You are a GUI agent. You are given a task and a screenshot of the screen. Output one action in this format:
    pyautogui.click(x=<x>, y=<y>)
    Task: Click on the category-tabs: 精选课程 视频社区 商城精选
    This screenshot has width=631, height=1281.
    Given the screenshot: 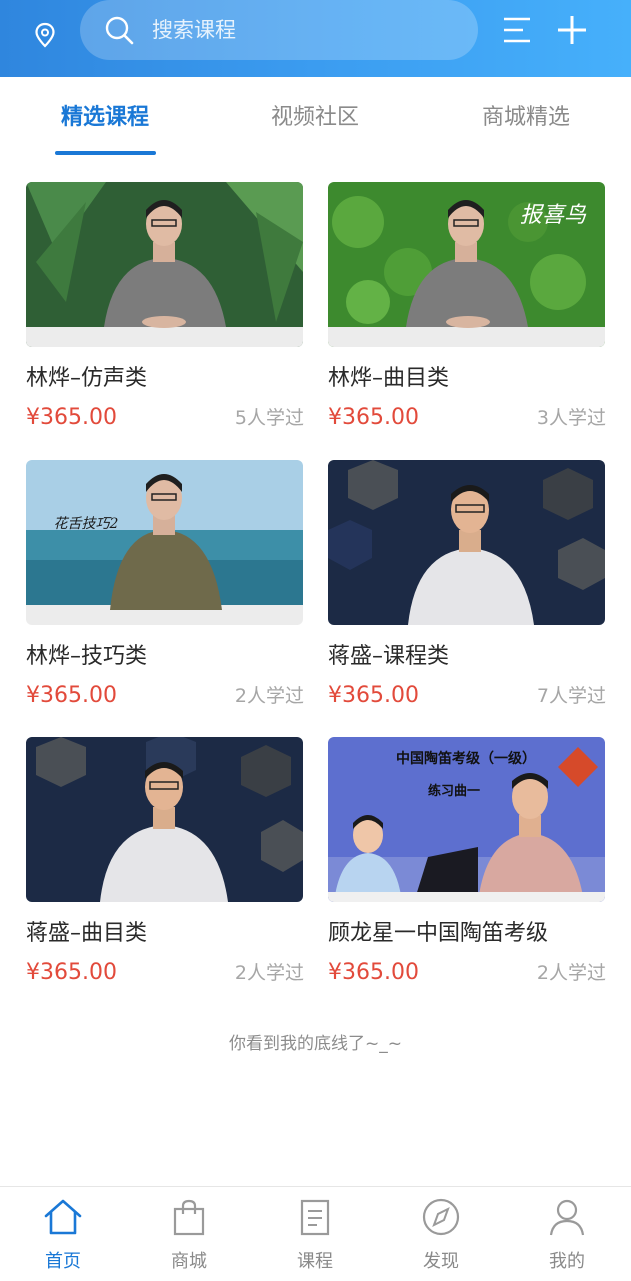 What is the action you would take?
    pyautogui.click(x=315, y=120)
    